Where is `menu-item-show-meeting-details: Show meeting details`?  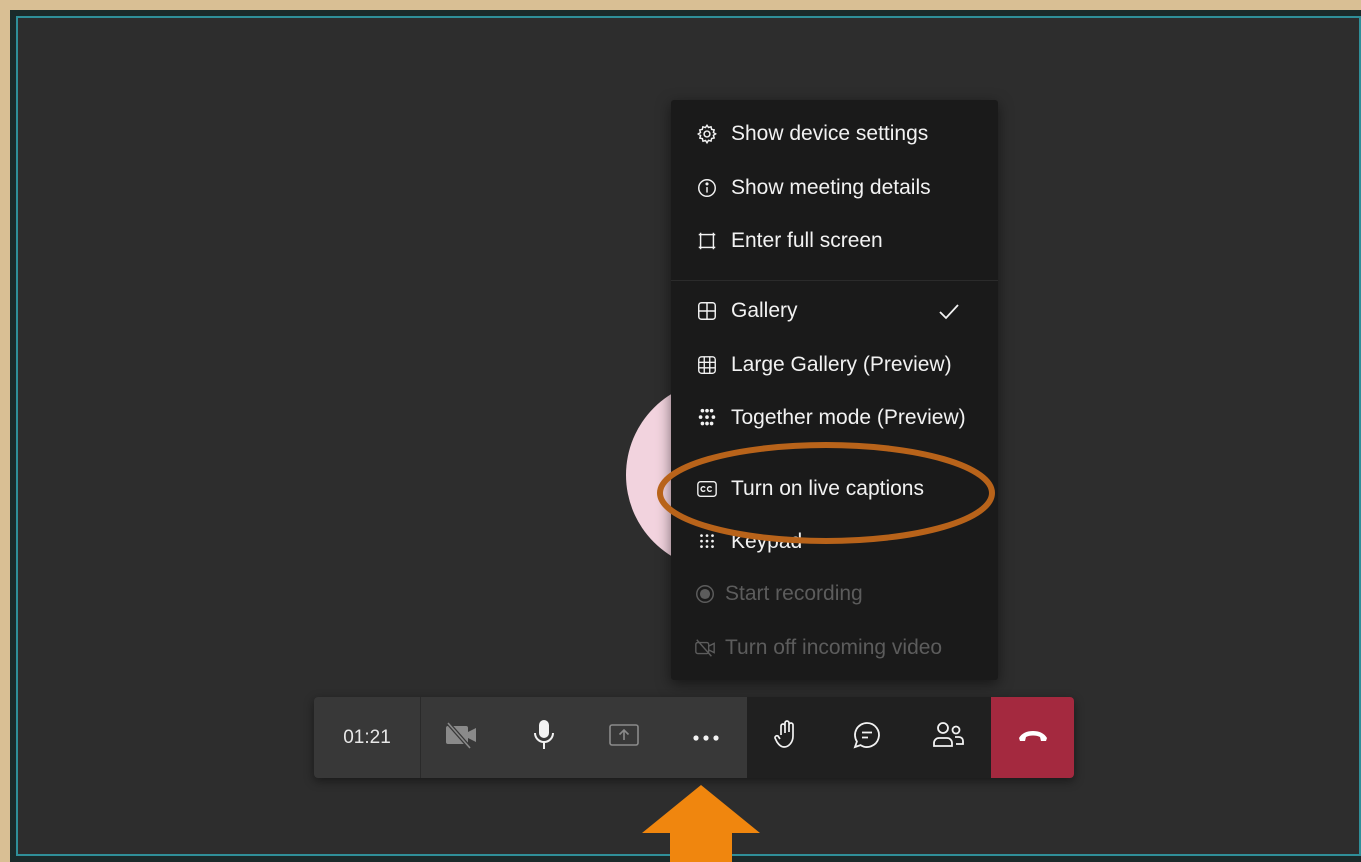
menu-item-show-meeting-details: Show meeting details is located at coordinates (834, 188).